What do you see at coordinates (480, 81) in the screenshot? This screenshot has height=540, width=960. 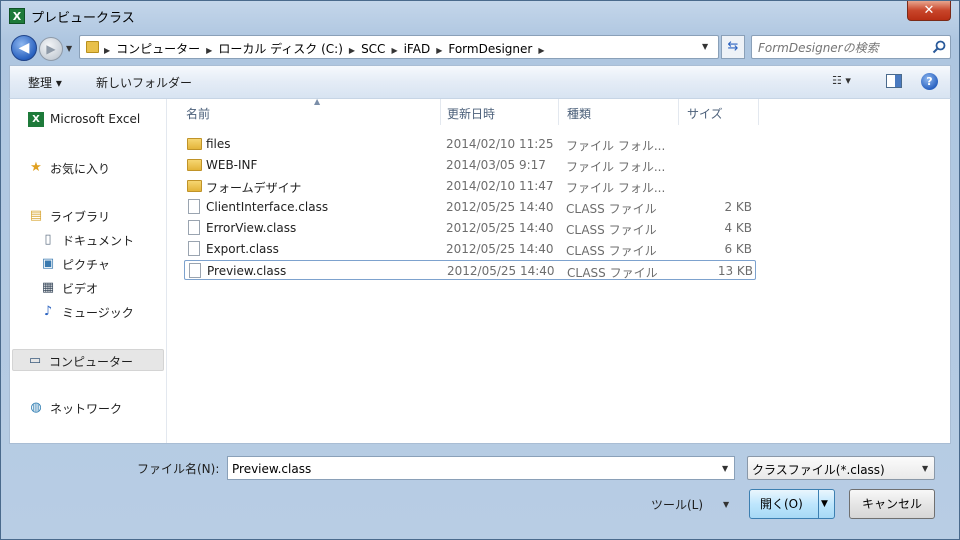 I see `command-bar: 整理 ▾ 新しいフォルダー ☷ ▾ ?` at bounding box center [480, 81].